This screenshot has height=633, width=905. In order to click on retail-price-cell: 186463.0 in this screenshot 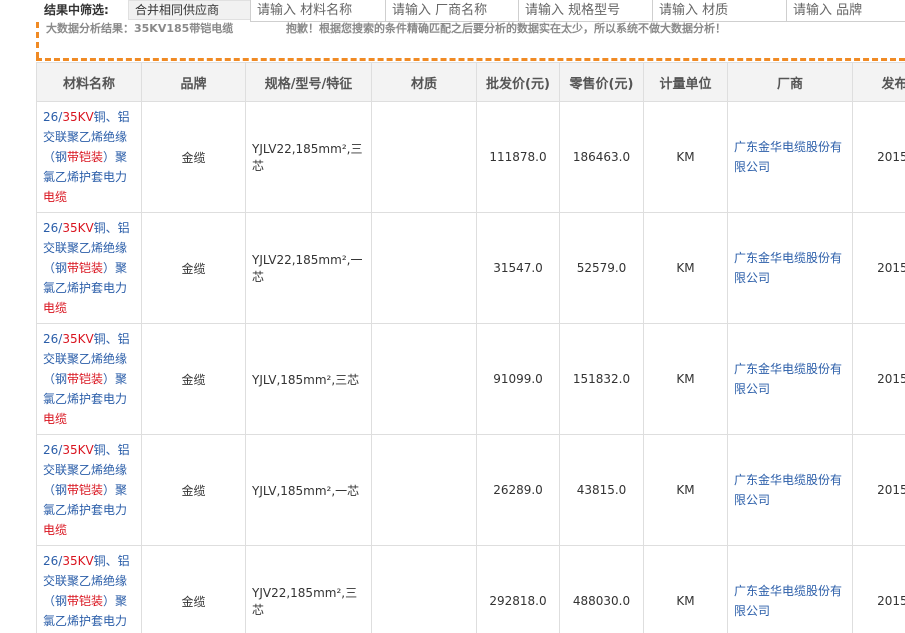, I will do `click(601, 157)`.